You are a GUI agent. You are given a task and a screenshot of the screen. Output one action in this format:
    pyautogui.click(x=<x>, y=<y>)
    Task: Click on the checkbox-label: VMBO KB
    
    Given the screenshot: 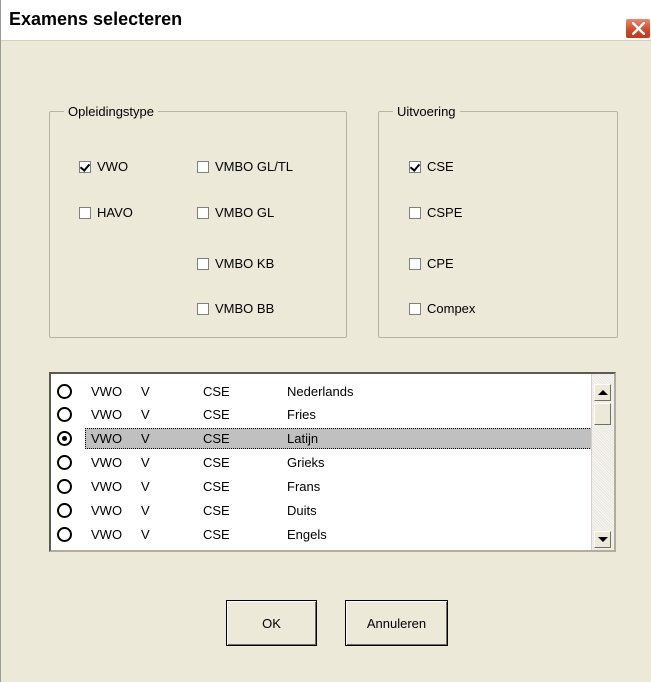 What is the action you would take?
    pyautogui.click(x=245, y=263)
    